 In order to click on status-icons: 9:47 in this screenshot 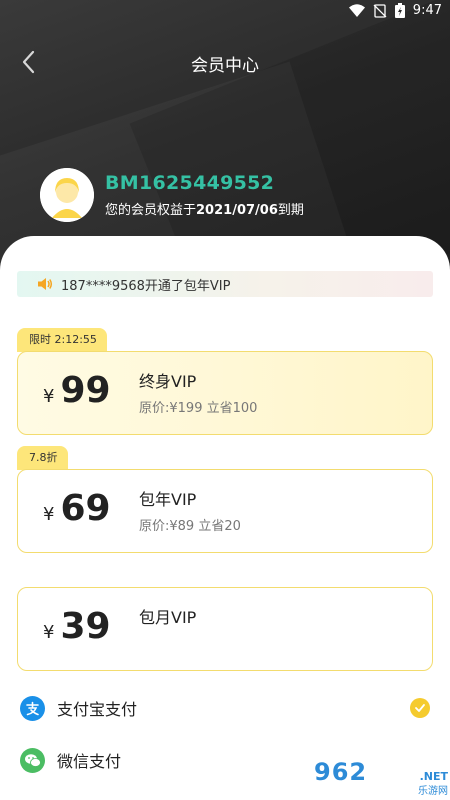, I will do `click(395, 10)`.